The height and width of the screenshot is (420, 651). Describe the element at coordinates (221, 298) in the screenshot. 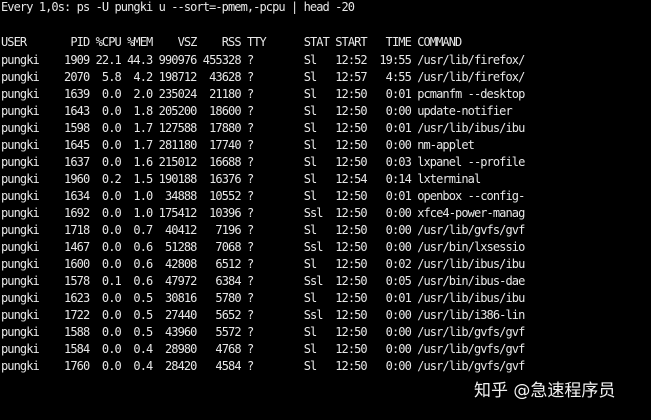

I see `cell-rss: 5780` at that location.